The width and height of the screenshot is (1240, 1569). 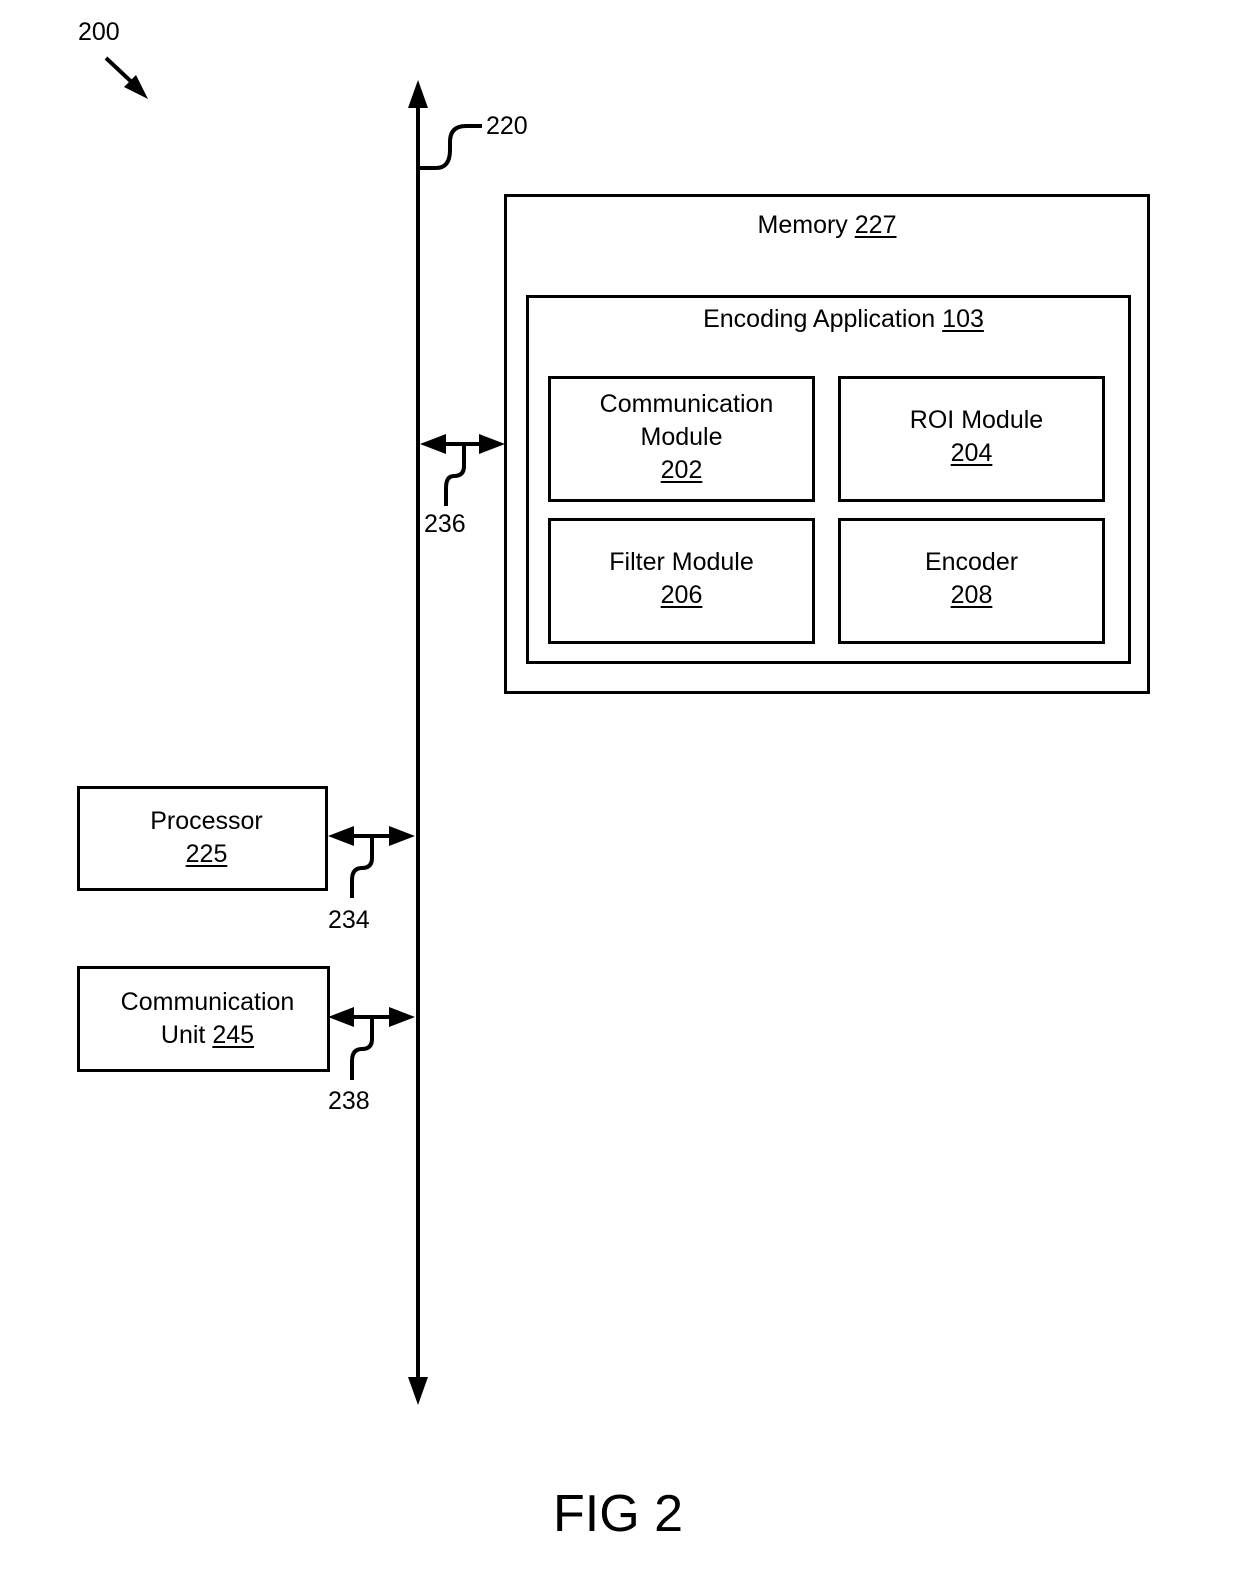 What do you see at coordinates (618, 1514) in the screenshot?
I see `figure-caption: FIG 2` at bounding box center [618, 1514].